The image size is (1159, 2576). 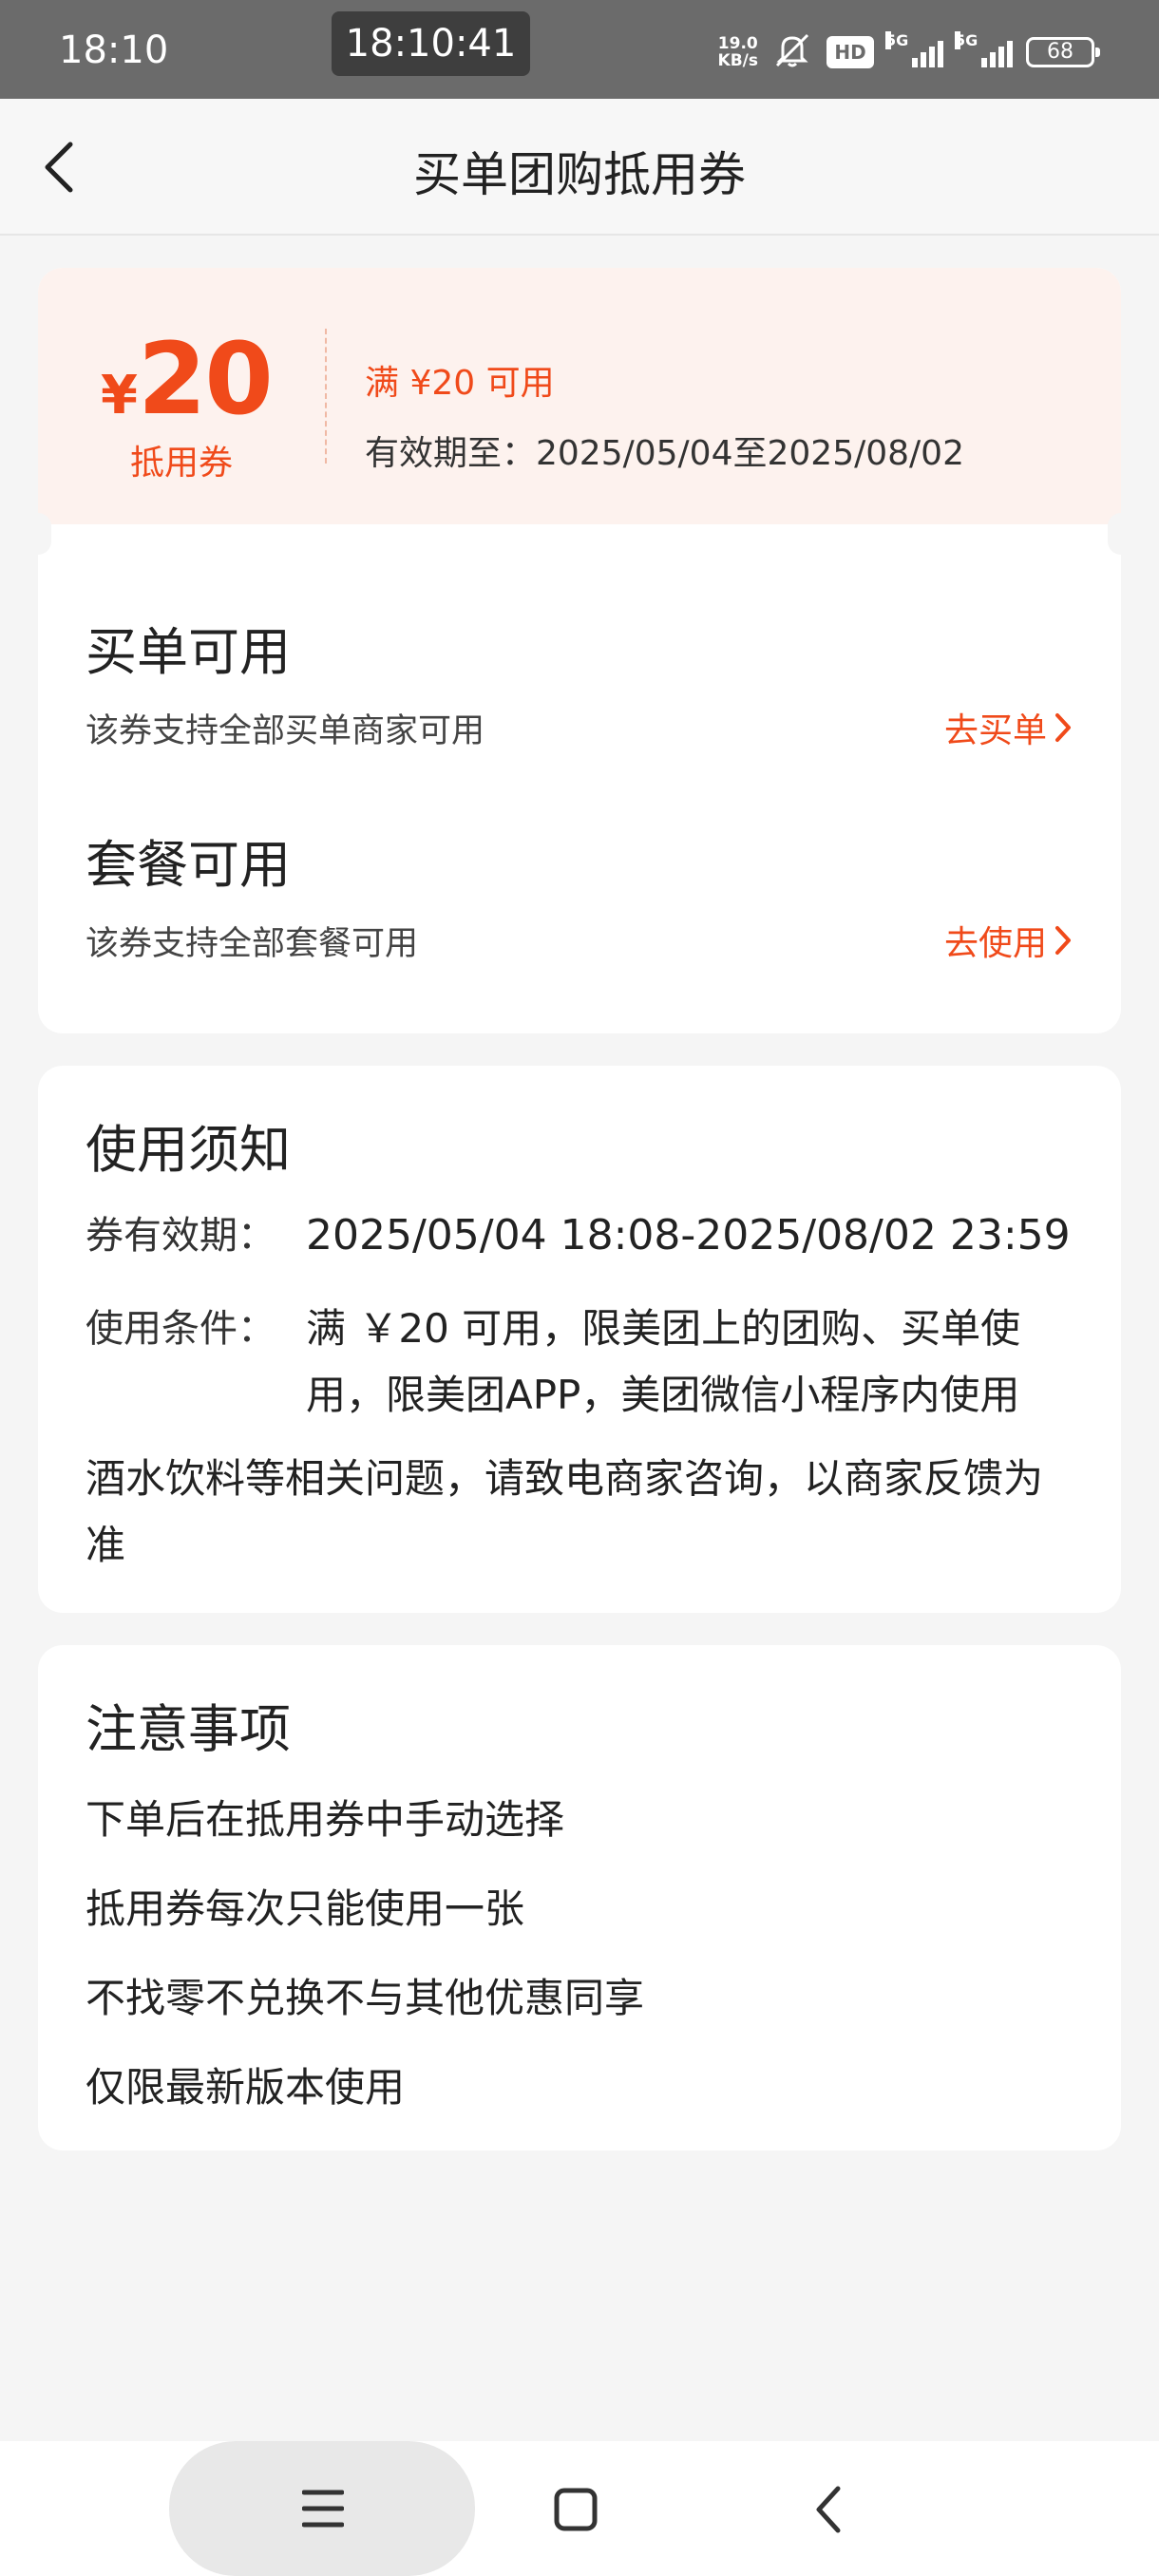 I want to click on nav-bar: 买单团购抵用券, so click(x=579, y=167).